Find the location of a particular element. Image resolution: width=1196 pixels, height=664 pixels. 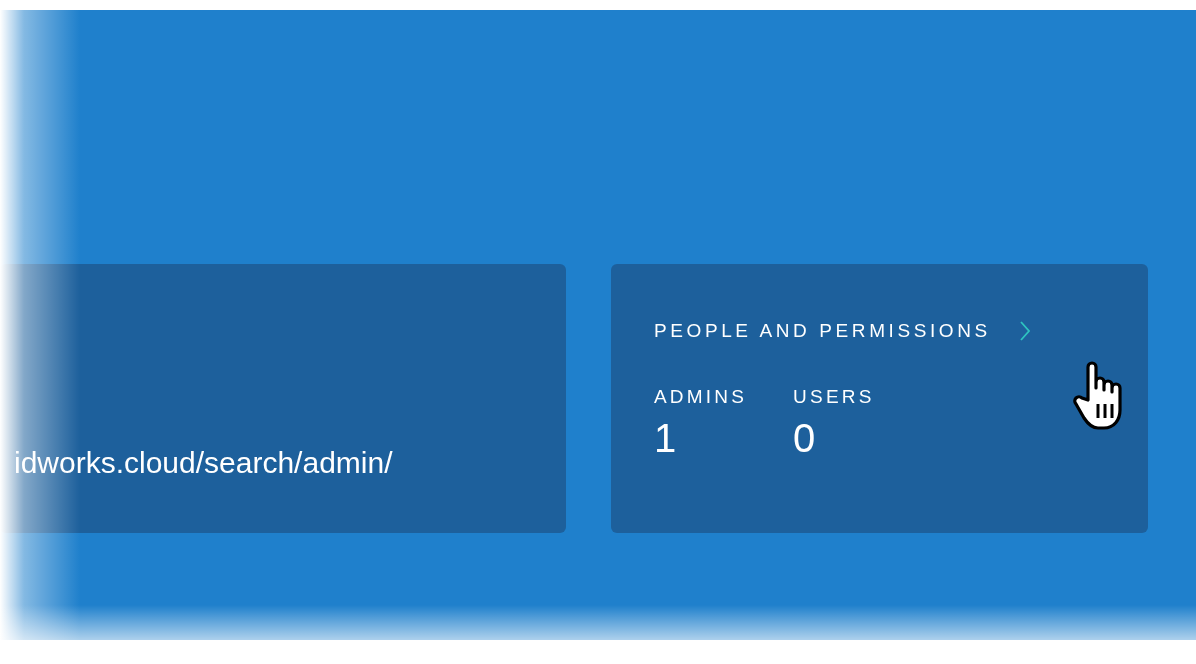

stat-value: 0 is located at coordinates (805, 438).